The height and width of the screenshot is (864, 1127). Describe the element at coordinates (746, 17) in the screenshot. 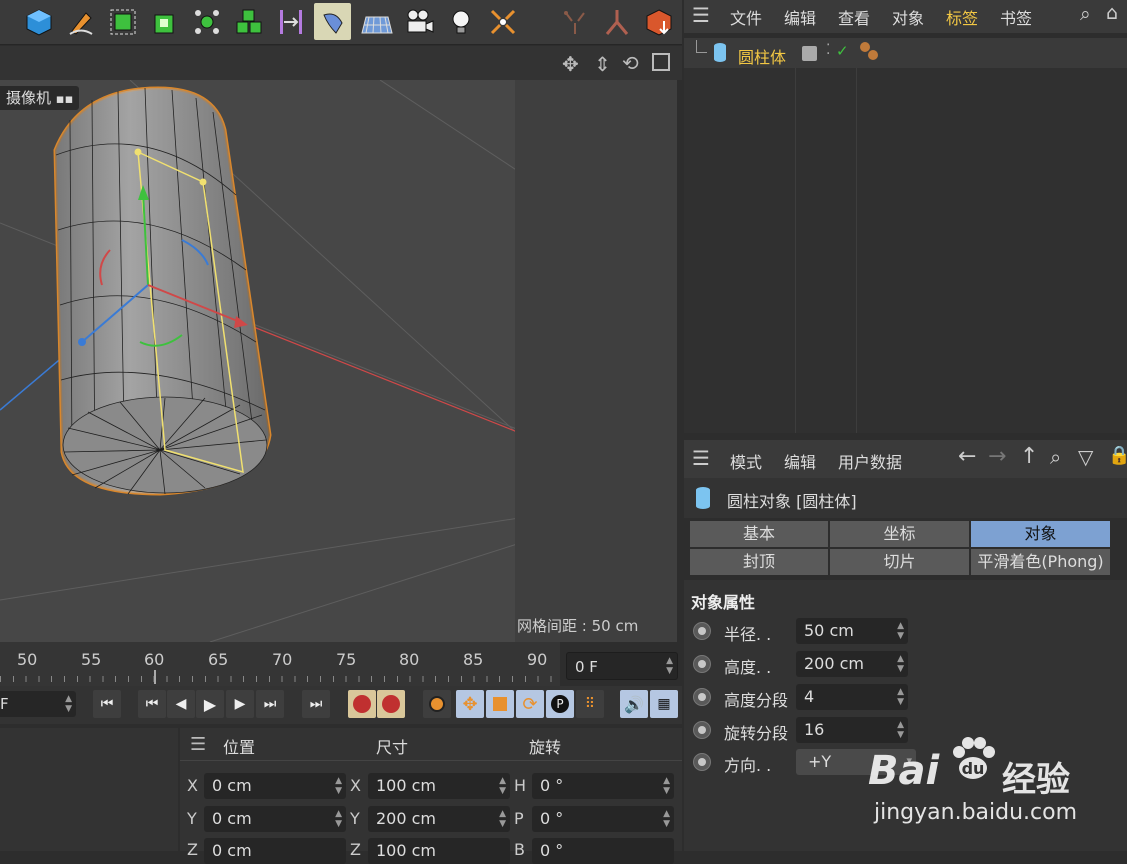

I see `menu-file: 文件` at that location.